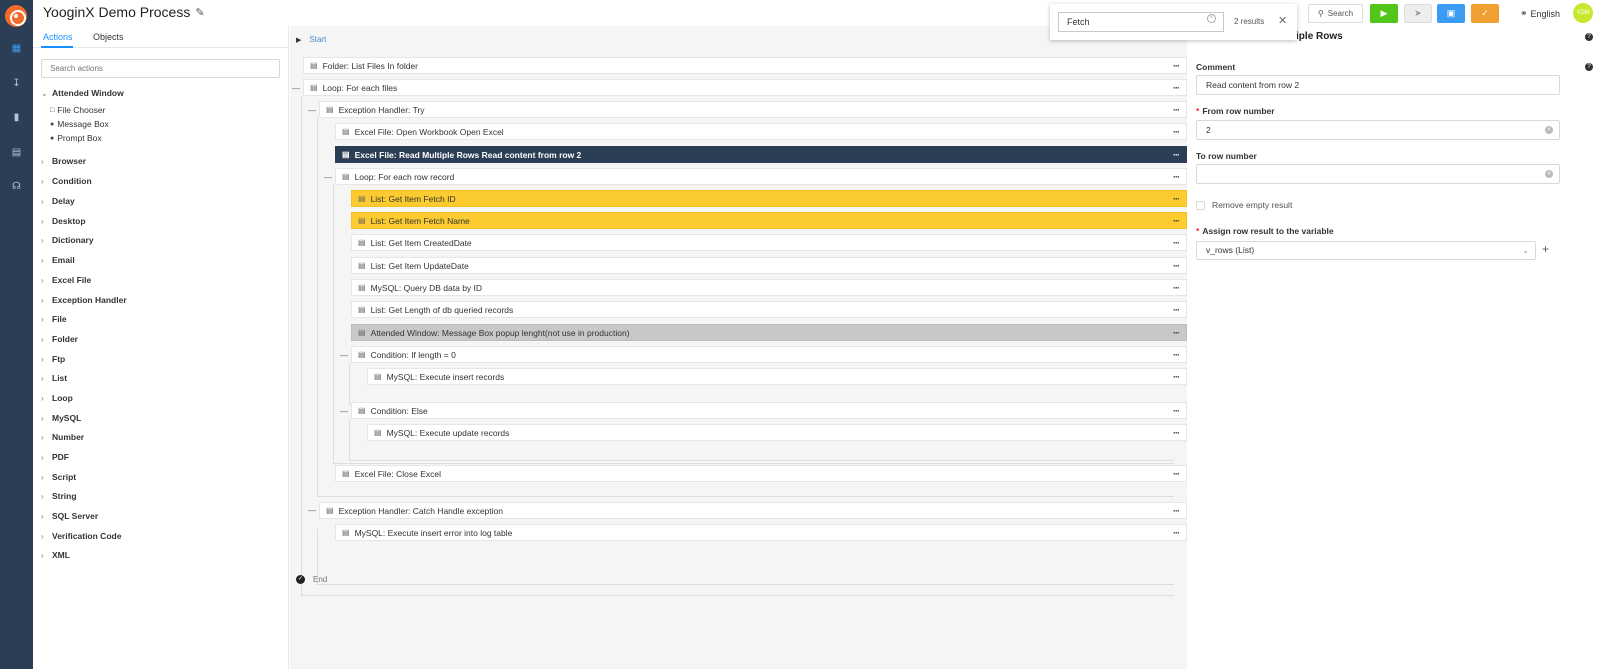  What do you see at coordinates (1335, 13) in the screenshot?
I see `search-button: ⚲ Search` at bounding box center [1335, 13].